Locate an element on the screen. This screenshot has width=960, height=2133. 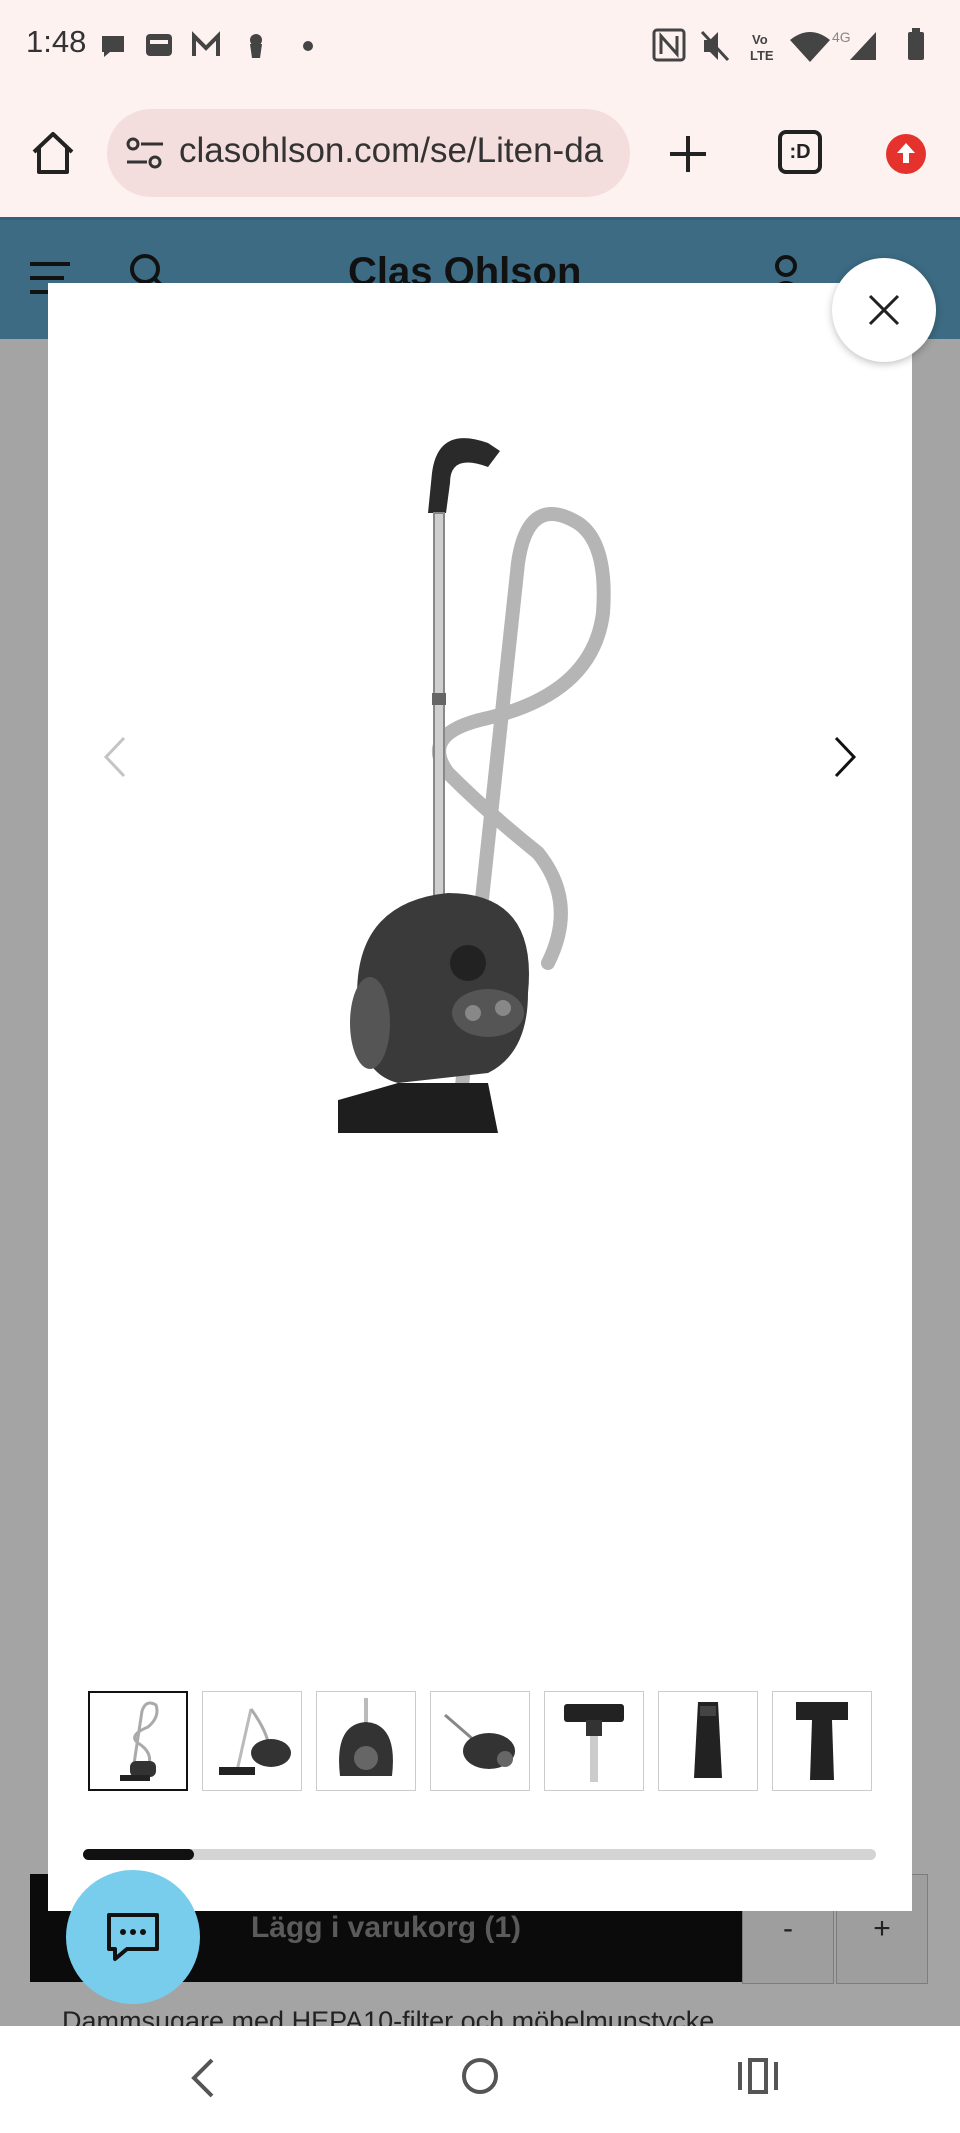
back-icon is located at coordinates (203, 2078).